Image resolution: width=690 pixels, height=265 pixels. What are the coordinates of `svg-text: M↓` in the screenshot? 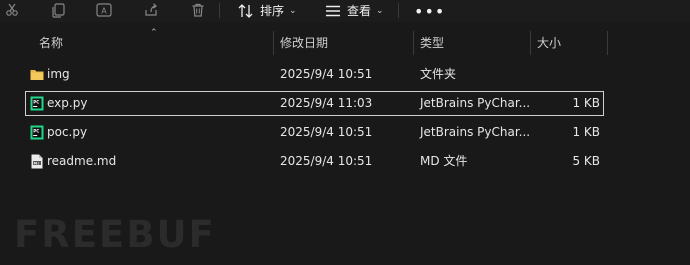 It's located at (37, 163).